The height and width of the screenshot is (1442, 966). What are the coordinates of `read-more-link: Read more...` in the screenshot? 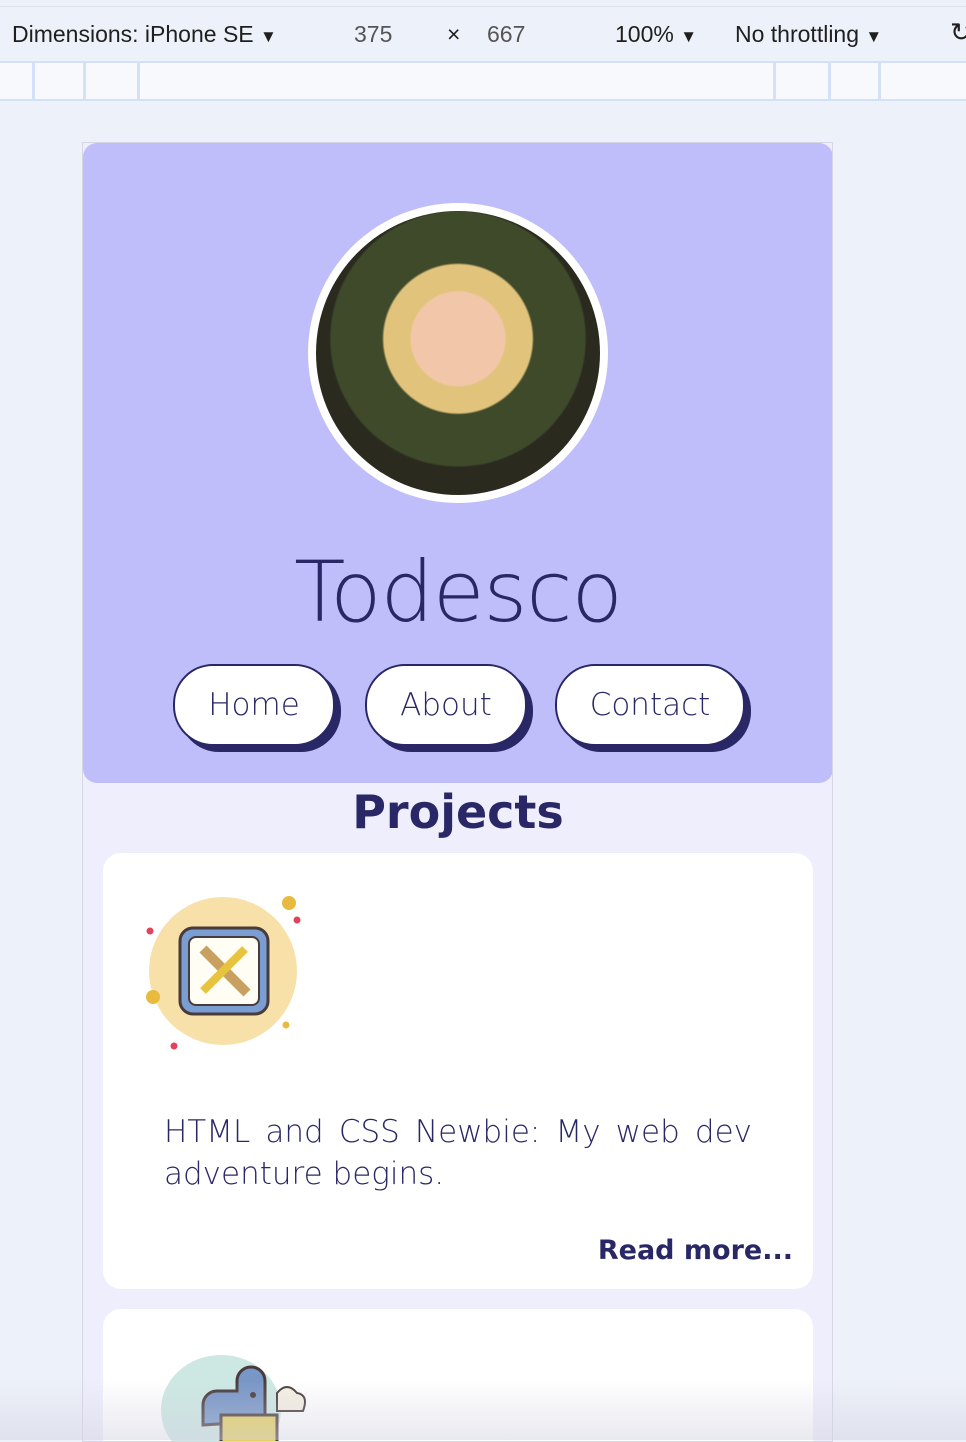 It's located at (695, 1250).